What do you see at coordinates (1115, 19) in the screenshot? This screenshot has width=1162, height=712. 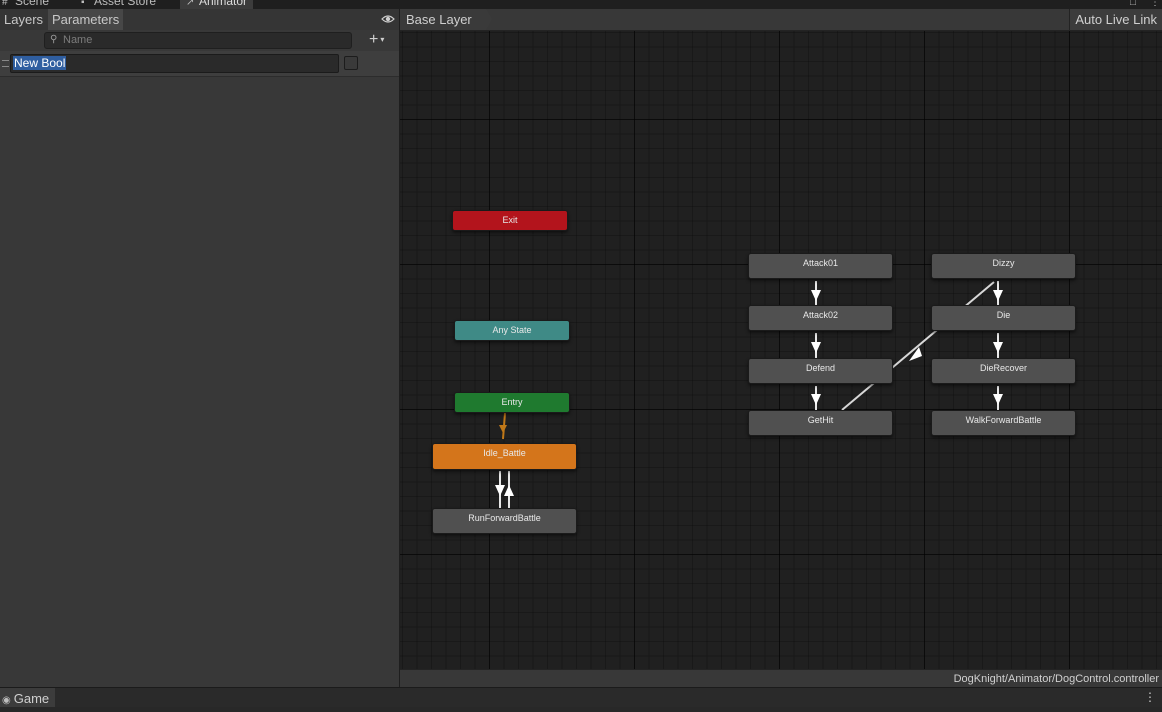 I see `auto-live-link-button: Auto Live Link` at bounding box center [1115, 19].